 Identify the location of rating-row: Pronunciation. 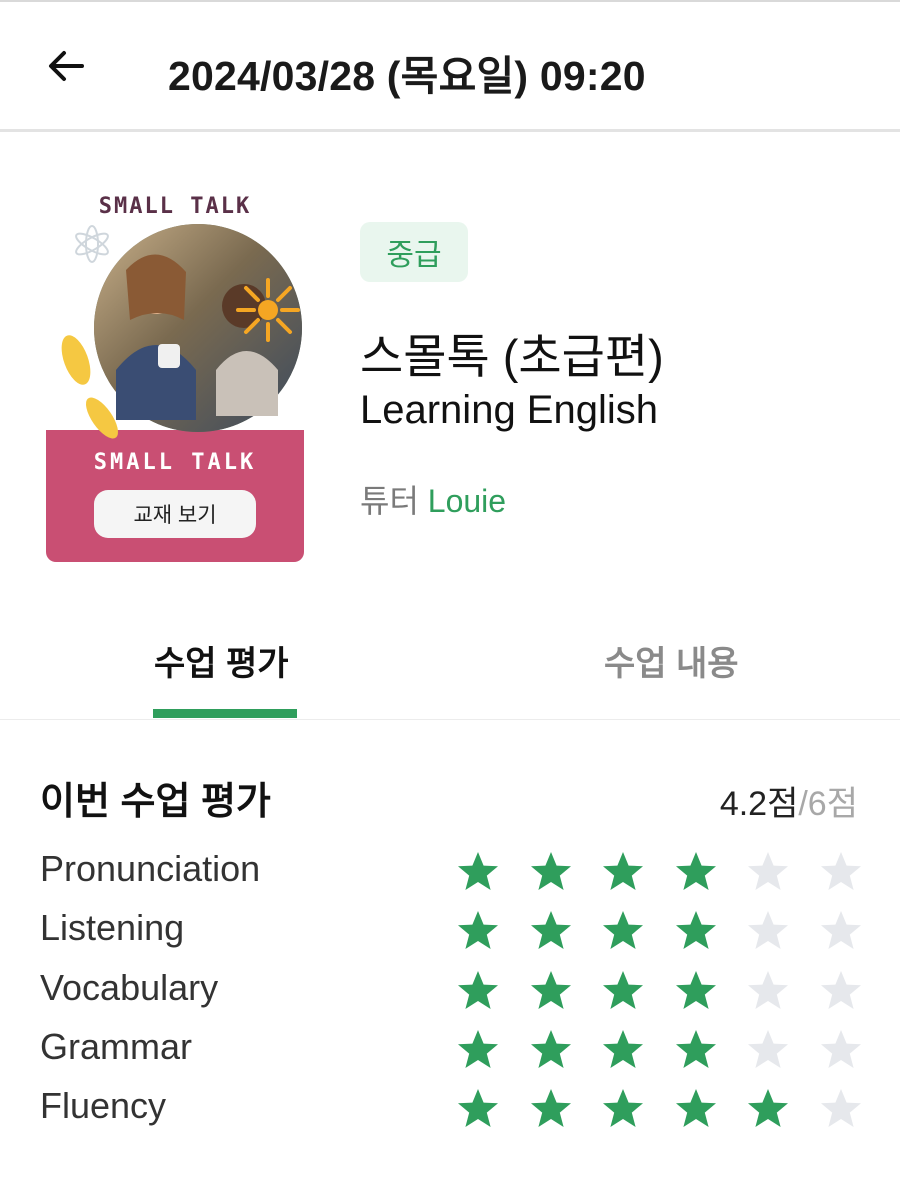
(450, 872).